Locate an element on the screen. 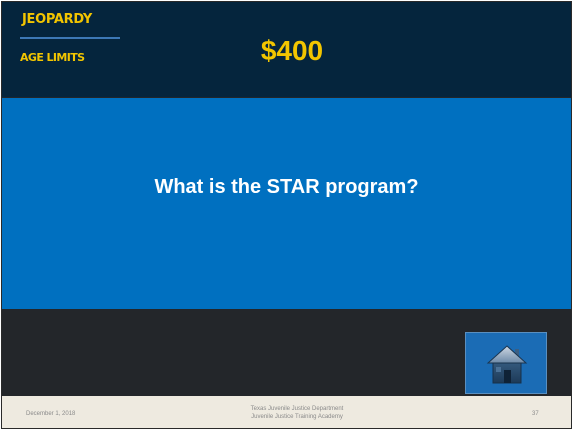 This screenshot has width=573, height=432. point-value: $400 is located at coordinates (292, 50).